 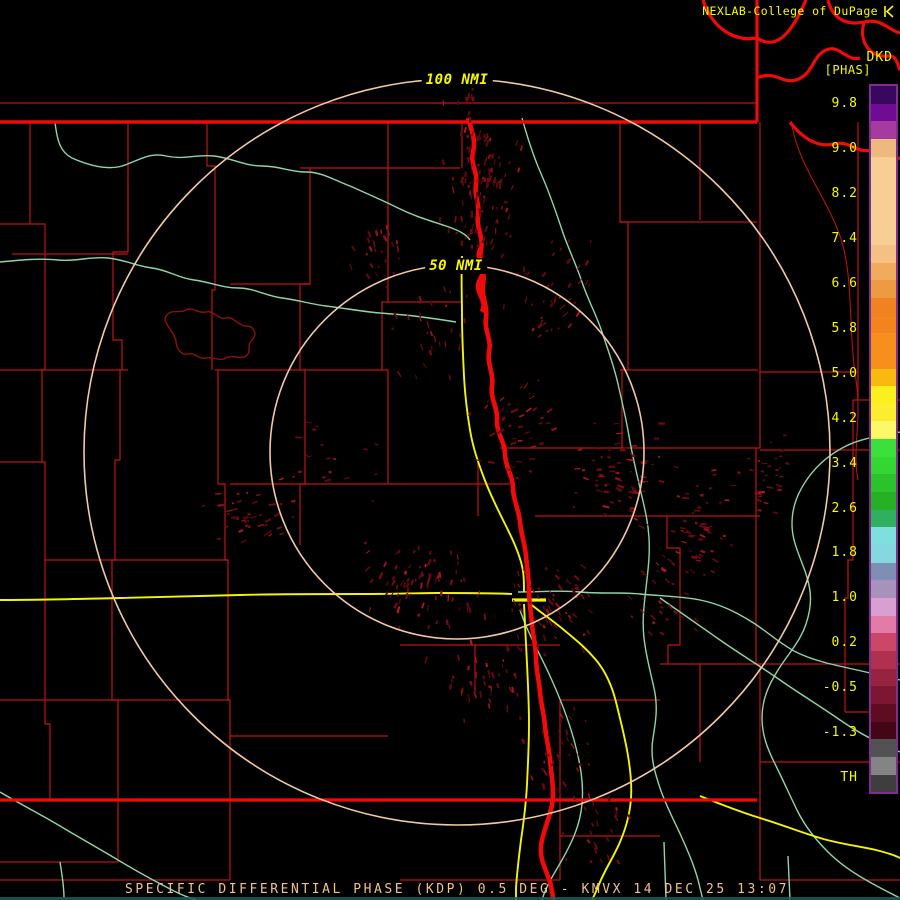 What do you see at coordinates (844, 103) in the screenshot?
I see `colorbar-tick: 9.8` at bounding box center [844, 103].